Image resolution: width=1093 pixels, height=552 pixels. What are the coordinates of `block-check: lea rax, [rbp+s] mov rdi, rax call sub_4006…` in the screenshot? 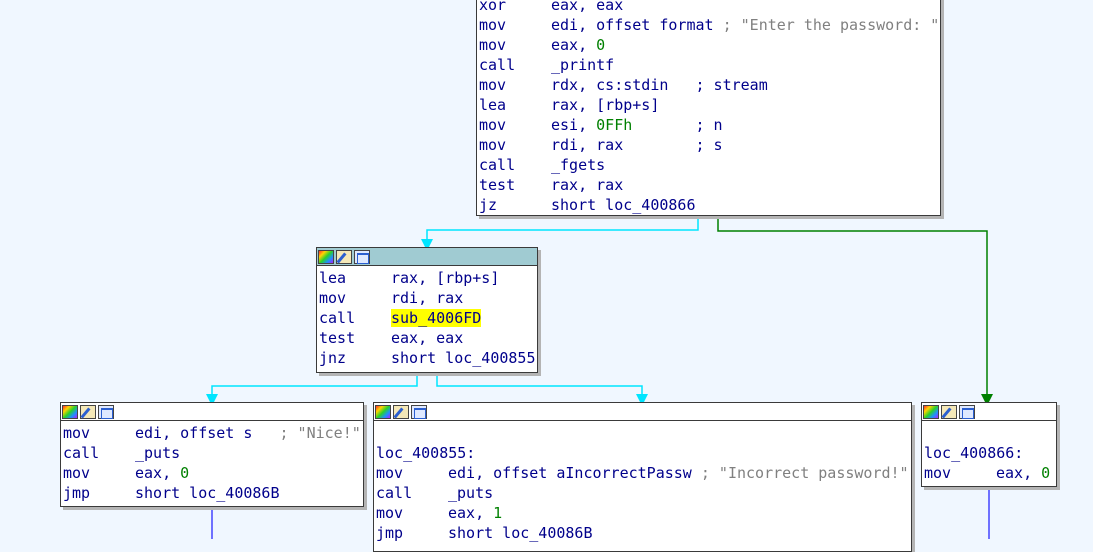 It's located at (427, 310).